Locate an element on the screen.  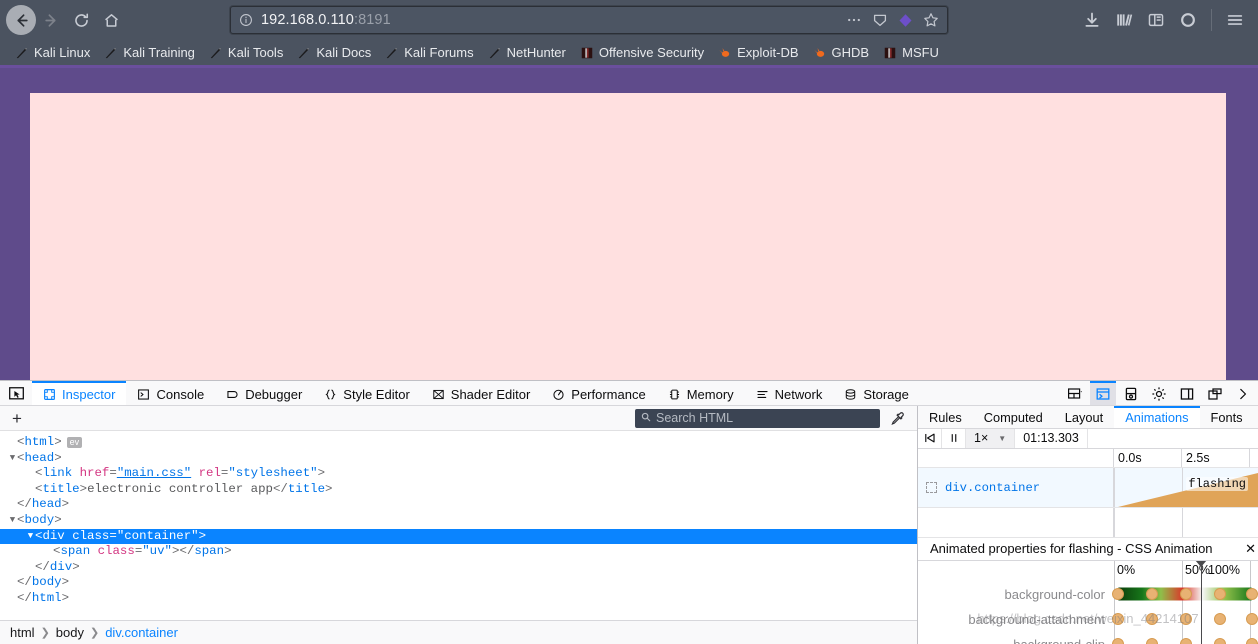
bookmark-ghdb: GHDB is located at coordinates (841, 52).